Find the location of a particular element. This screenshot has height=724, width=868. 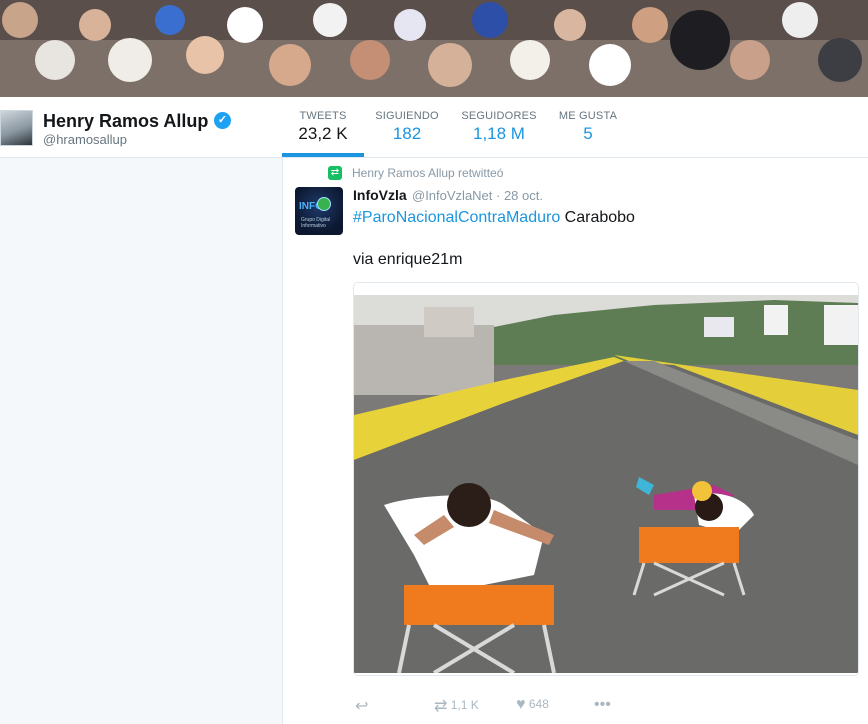

retweet-count: 1,1 K is located at coordinates (464, 705).